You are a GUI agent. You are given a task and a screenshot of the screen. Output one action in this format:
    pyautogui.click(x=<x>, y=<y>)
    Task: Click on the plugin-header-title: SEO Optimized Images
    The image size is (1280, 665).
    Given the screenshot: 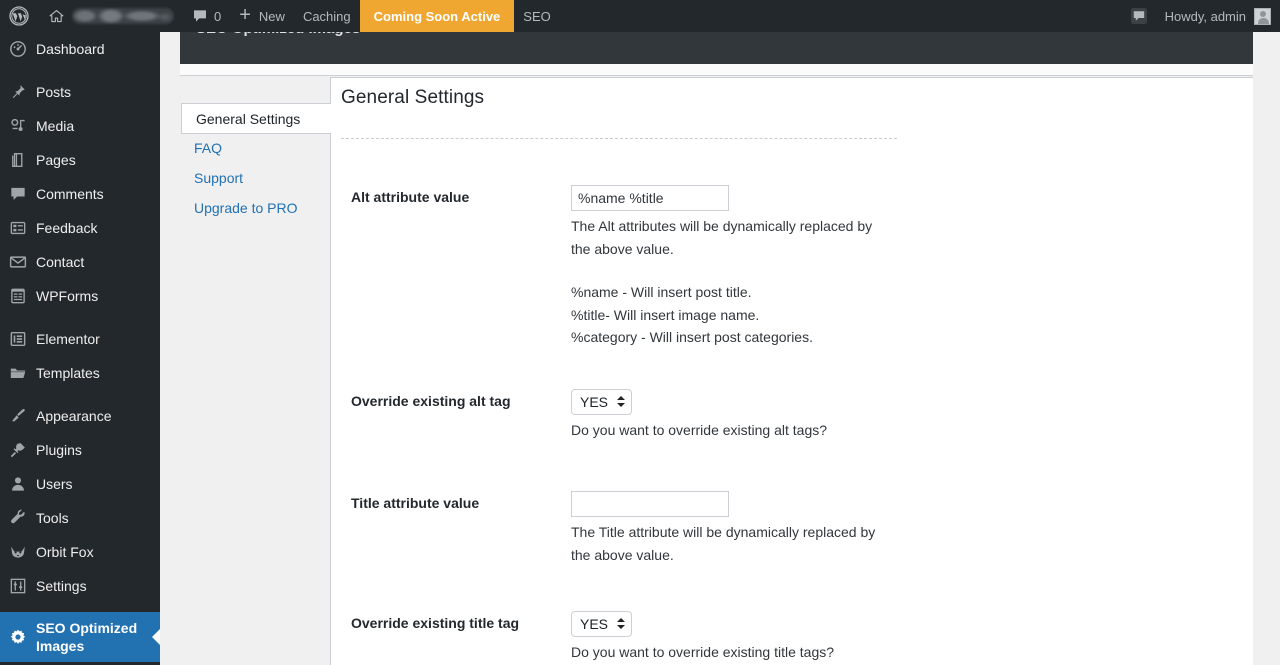 What is the action you would take?
    pyautogui.click(x=278, y=34)
    